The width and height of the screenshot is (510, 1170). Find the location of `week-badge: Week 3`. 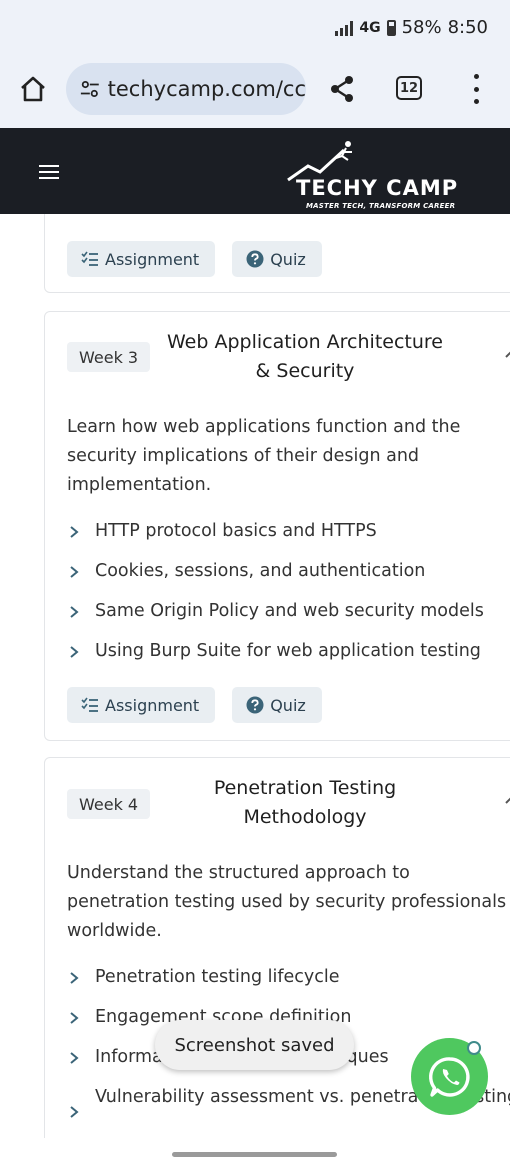

week-badge: Week 3 is located at coordinates (109, 357).